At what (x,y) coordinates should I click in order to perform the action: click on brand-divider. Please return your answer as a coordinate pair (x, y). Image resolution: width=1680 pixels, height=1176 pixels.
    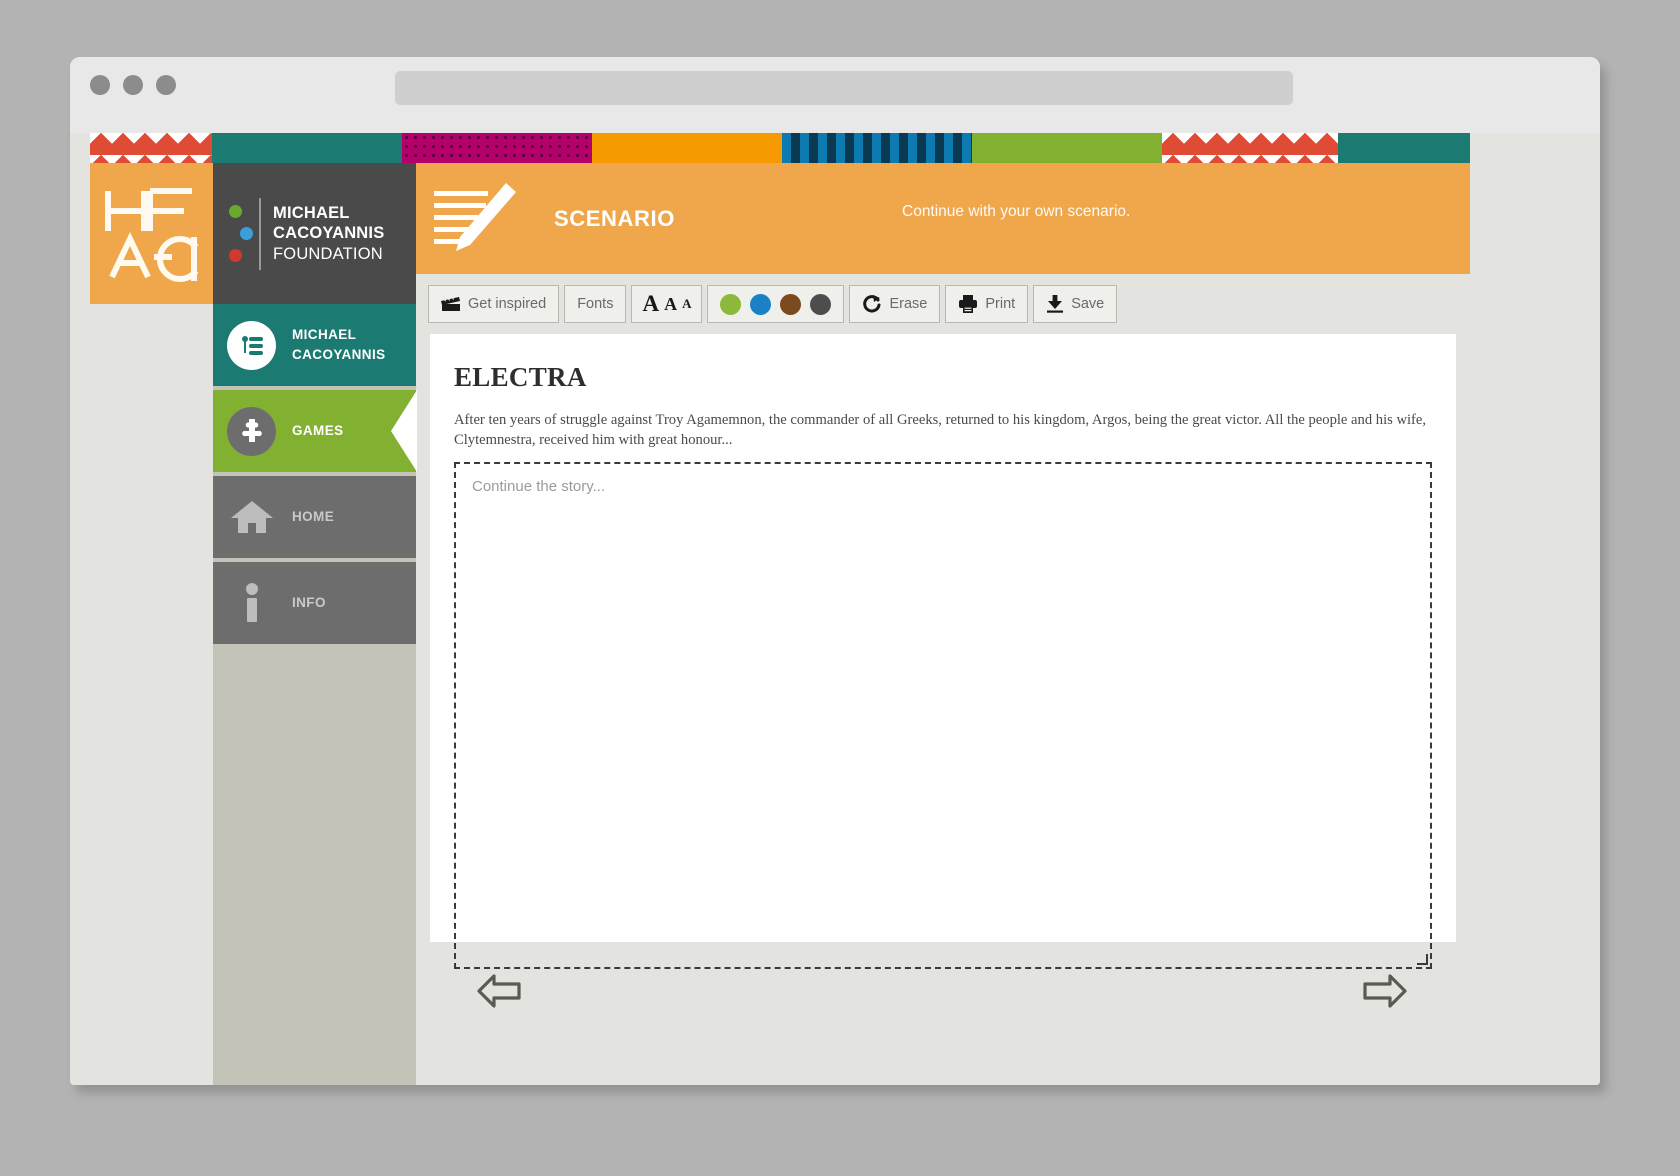
    Looking at the image, I should click on (260, 233).